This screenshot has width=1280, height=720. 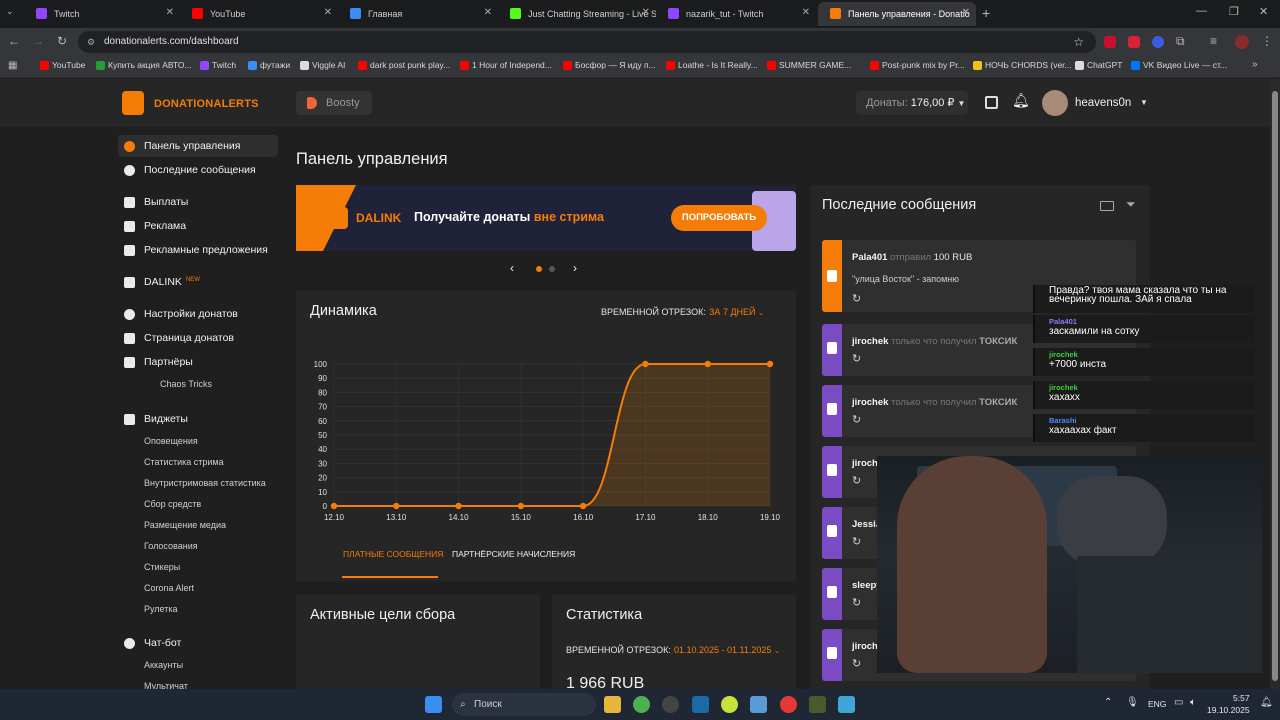 I want to click on sidebar-subitem: Мультичат, so click(x=166, y=685).